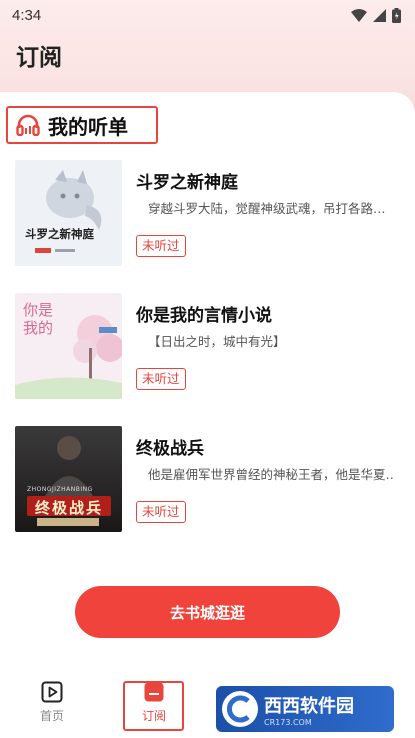 This screenshot has height=738, width=415. What do you see at coordinates (288, 722) in the screenshot?
I see `watermark-sub: CR173.COM` at bounding box center [288, 722].